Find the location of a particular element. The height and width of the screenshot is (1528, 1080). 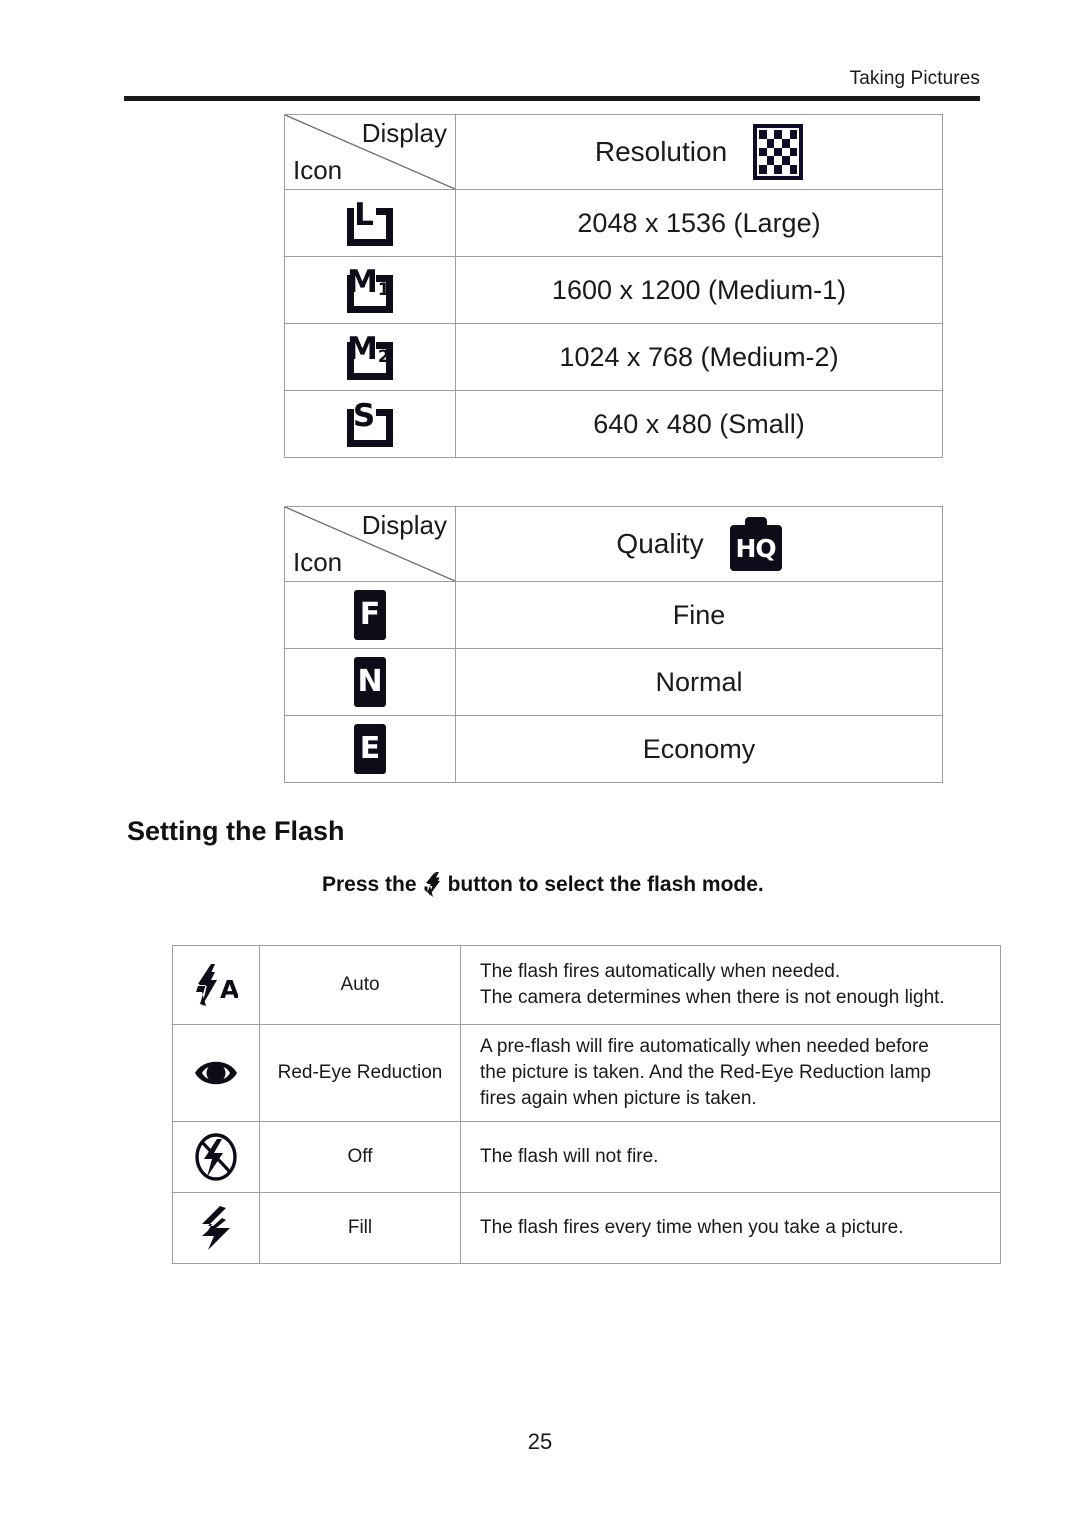

quality-value-cell: Economy is located at coordinates (699, 749).